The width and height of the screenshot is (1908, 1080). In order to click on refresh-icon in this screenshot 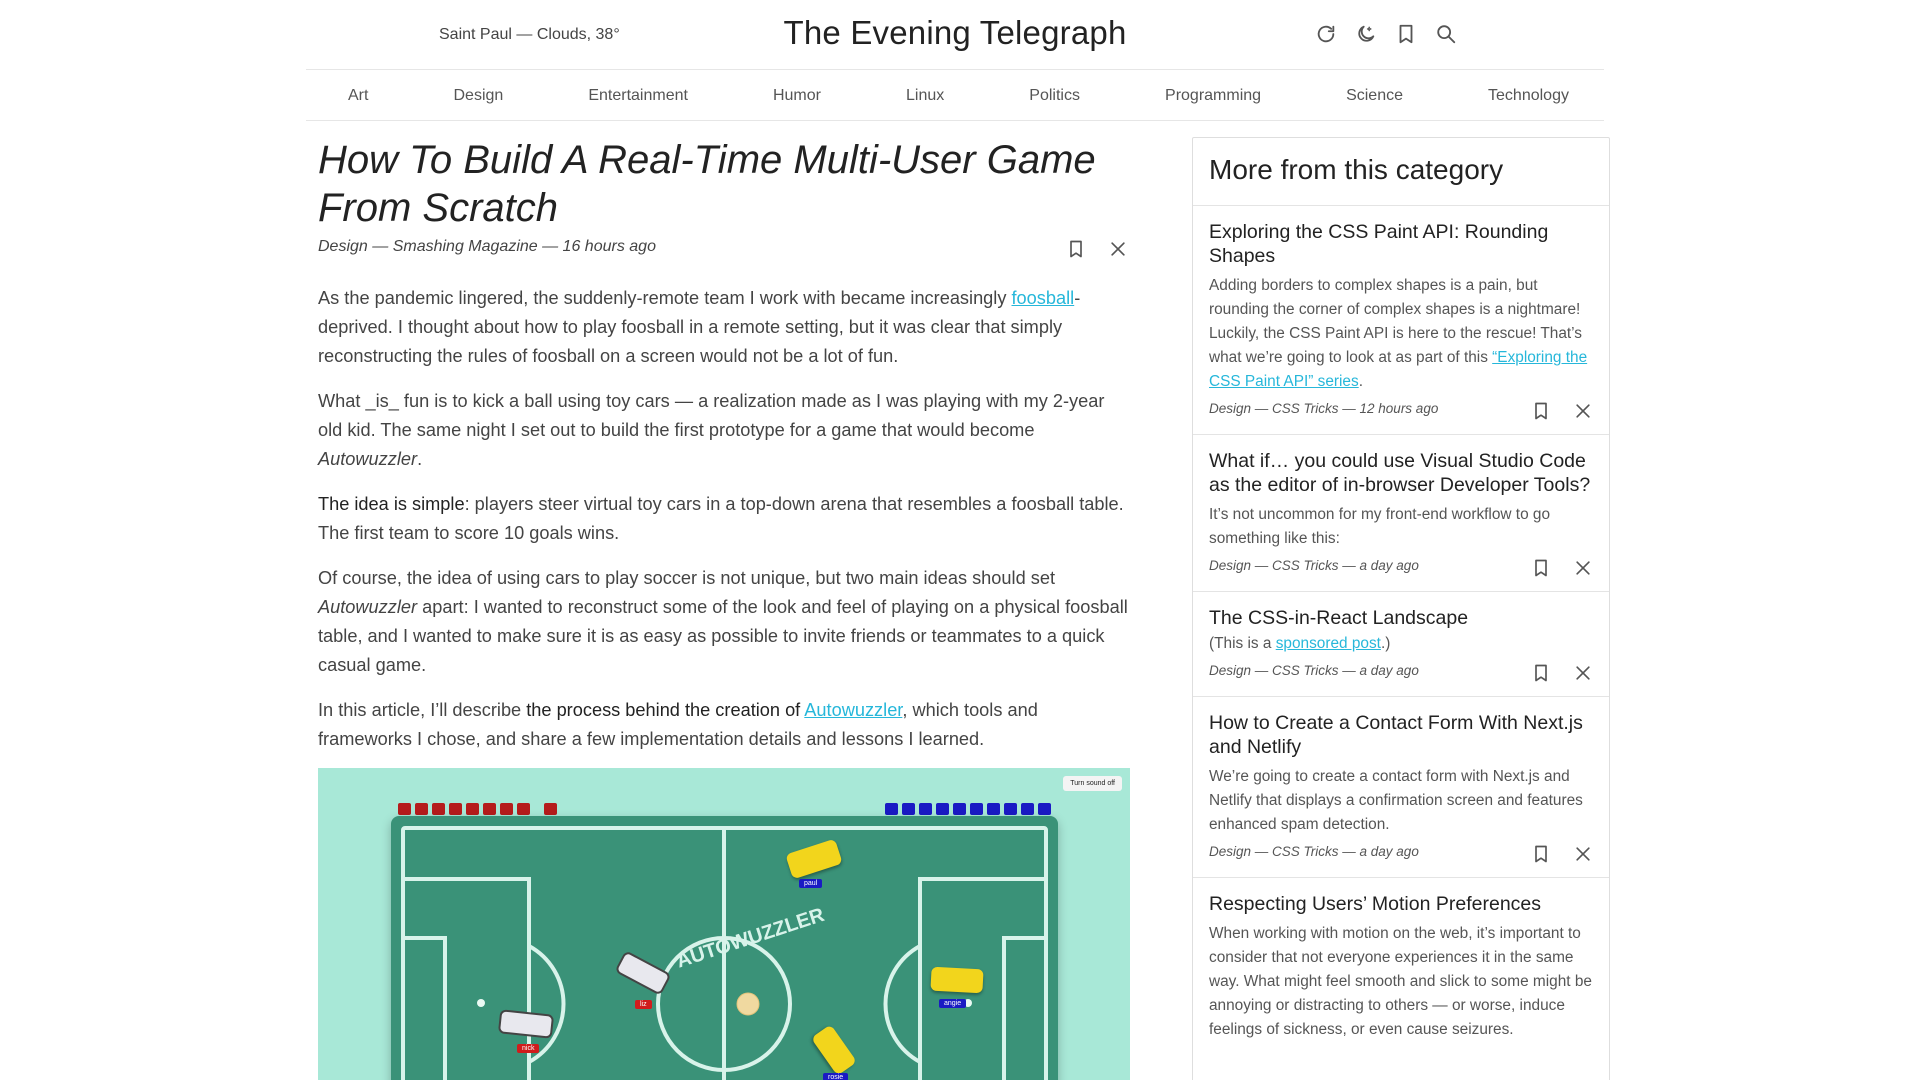, I will do `click(1326, 34)`.